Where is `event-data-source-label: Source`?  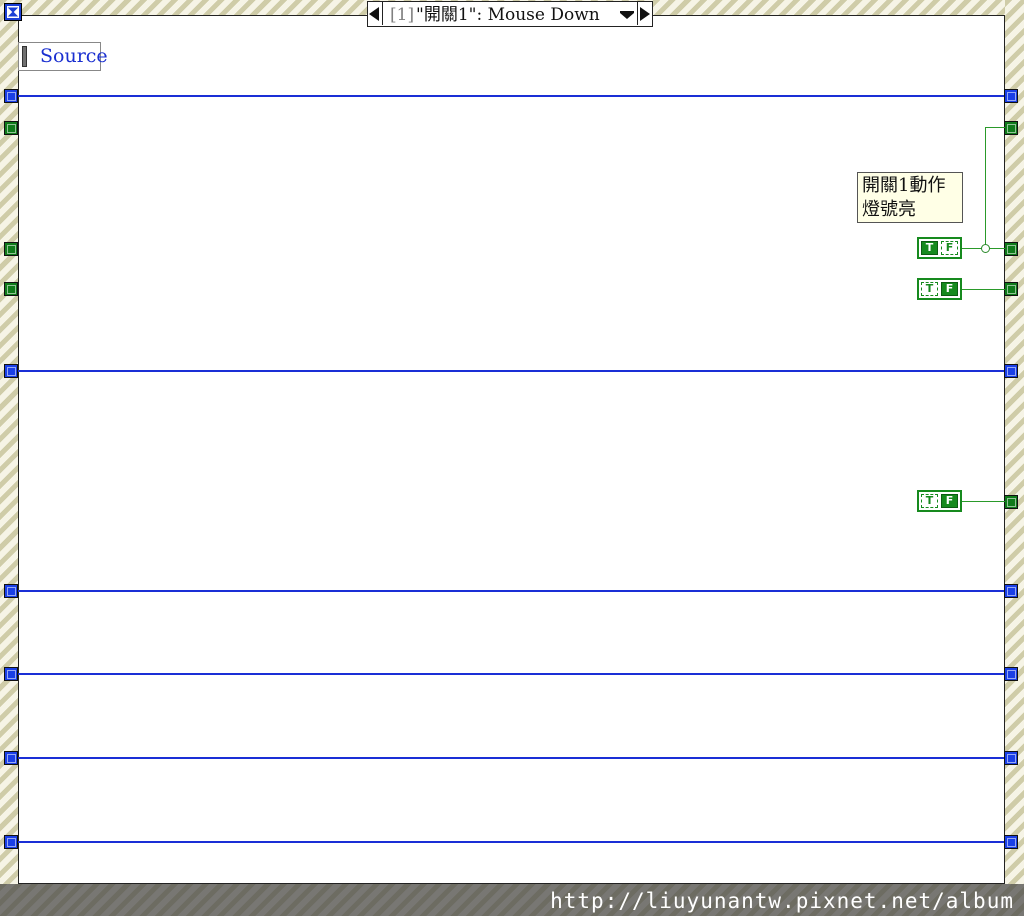 event-data-source-label: Source is located at coordinates (74, 56).